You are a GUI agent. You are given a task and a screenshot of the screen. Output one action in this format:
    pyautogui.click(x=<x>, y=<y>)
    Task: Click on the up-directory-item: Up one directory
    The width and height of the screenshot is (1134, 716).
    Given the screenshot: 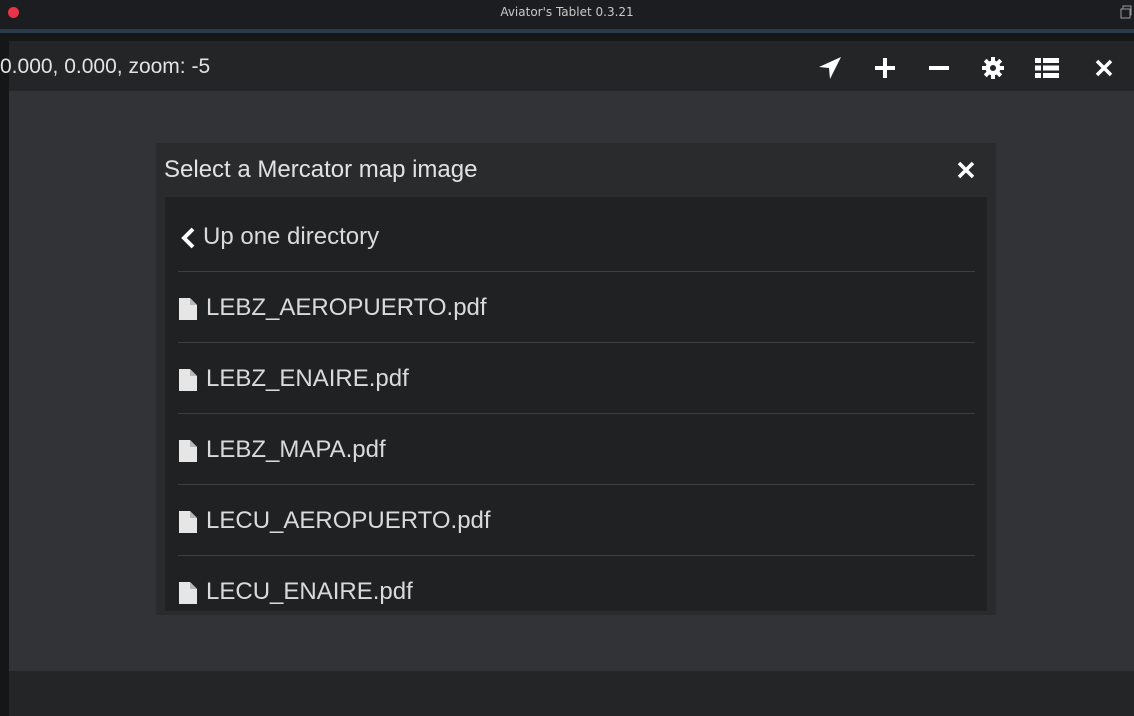 What is the action you would take?
    pyautogui.click(x=576, y=236)
    